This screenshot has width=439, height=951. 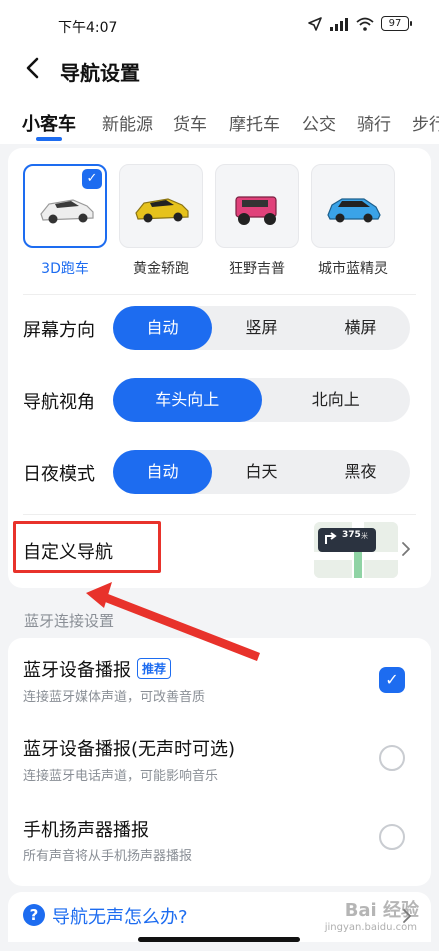 I want to click on heading-up-option: 车头向上, so click(x=187, y=400).